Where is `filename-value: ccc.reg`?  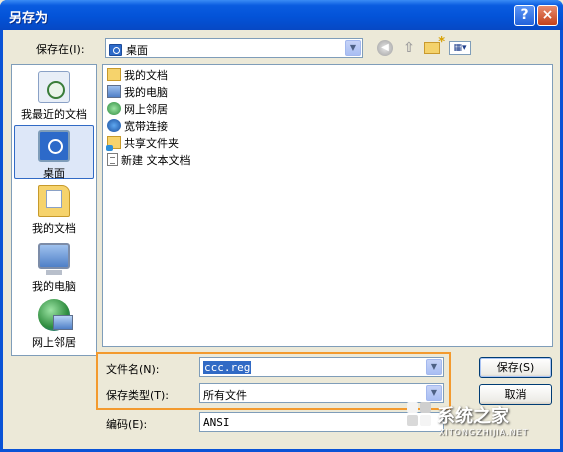
filename-value: ccc.reg is located at coordinates (227, 367).